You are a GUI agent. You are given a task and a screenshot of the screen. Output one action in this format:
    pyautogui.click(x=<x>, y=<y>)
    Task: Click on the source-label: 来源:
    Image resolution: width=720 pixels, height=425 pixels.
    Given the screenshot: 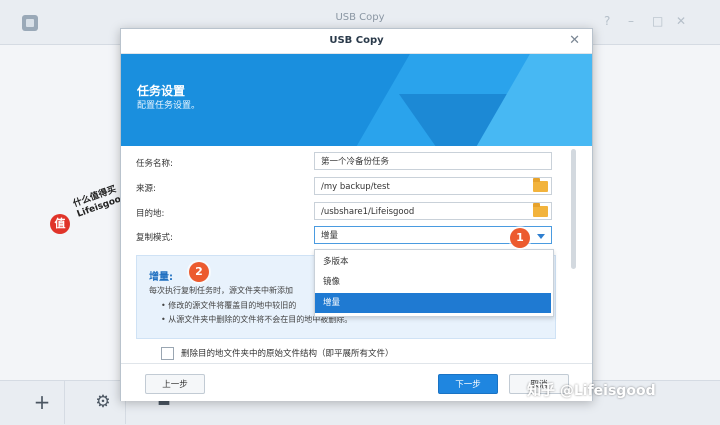 What is the action you would take?
    pyautogui.click(x=146, y=189)
    